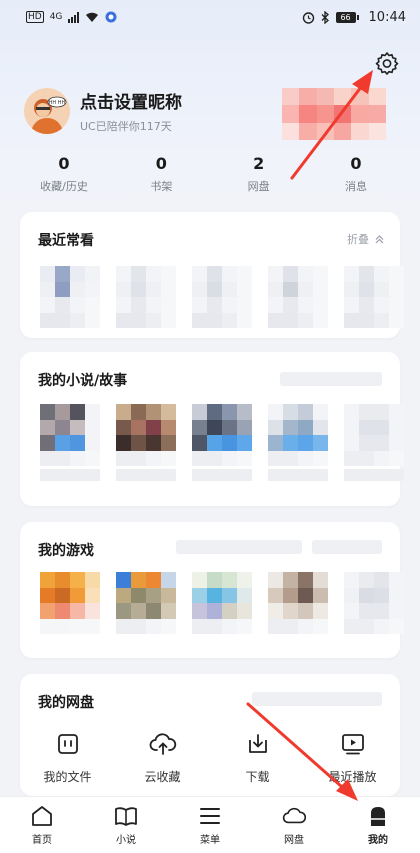  I want to click on signal-icon, so click(74, 17).